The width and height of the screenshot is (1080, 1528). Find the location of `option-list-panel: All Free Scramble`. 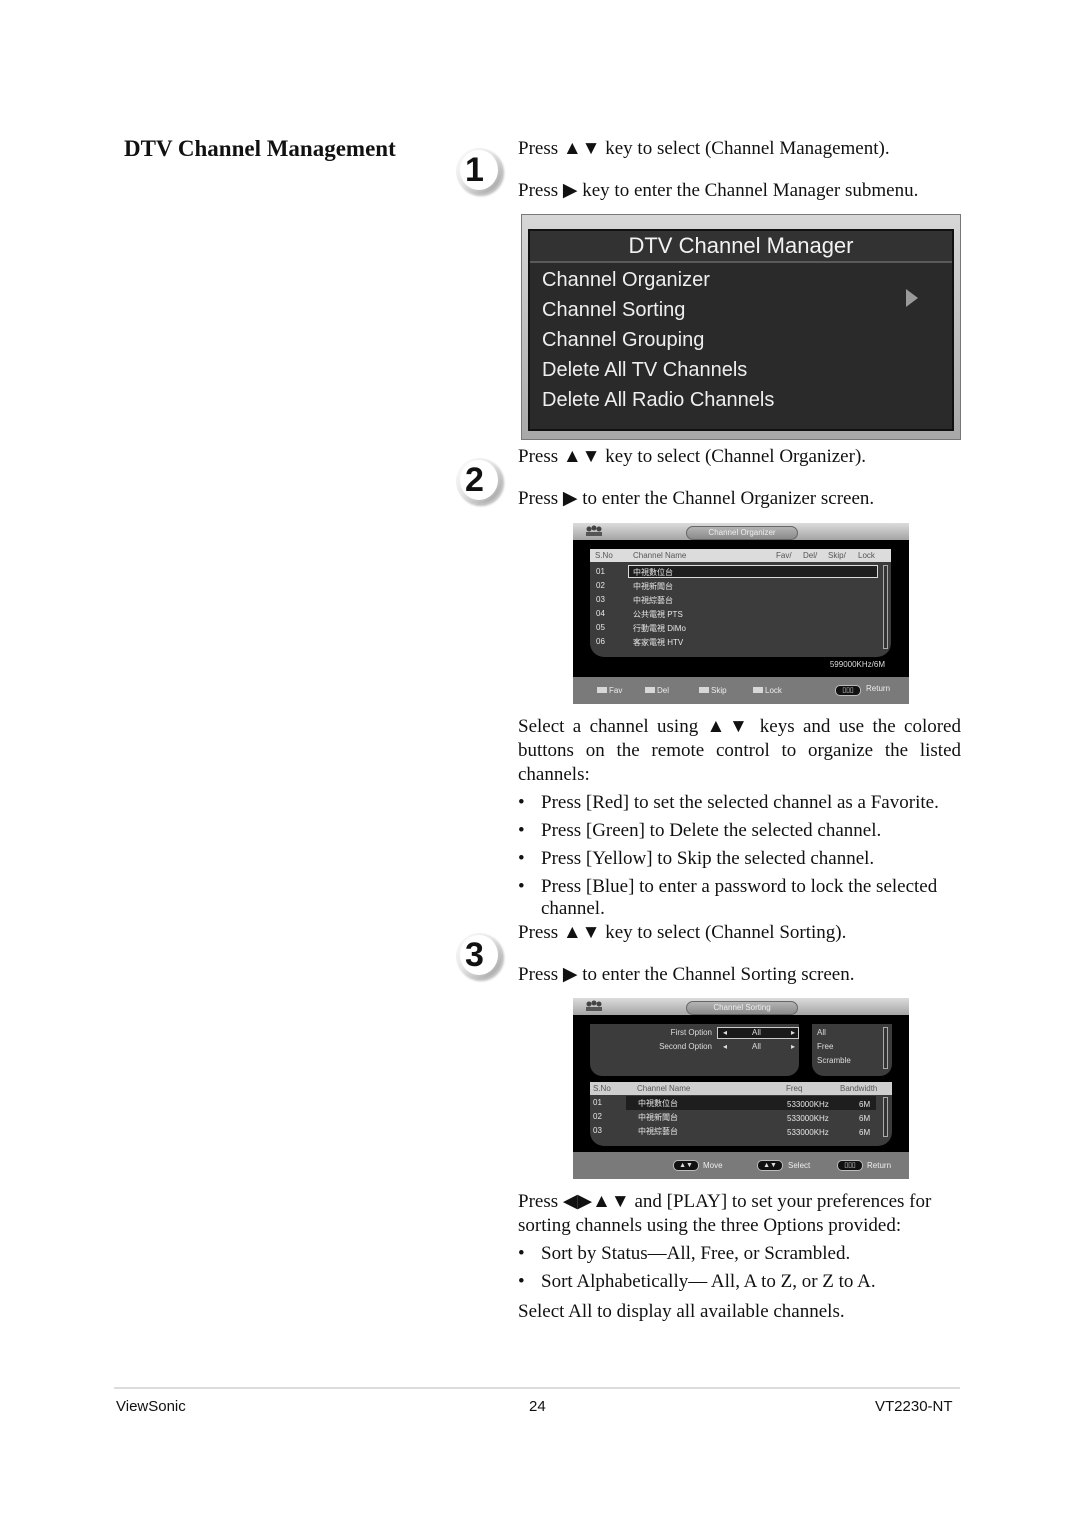

option-list-panel: All Free Scramble is located at coordinates (852, 1050).